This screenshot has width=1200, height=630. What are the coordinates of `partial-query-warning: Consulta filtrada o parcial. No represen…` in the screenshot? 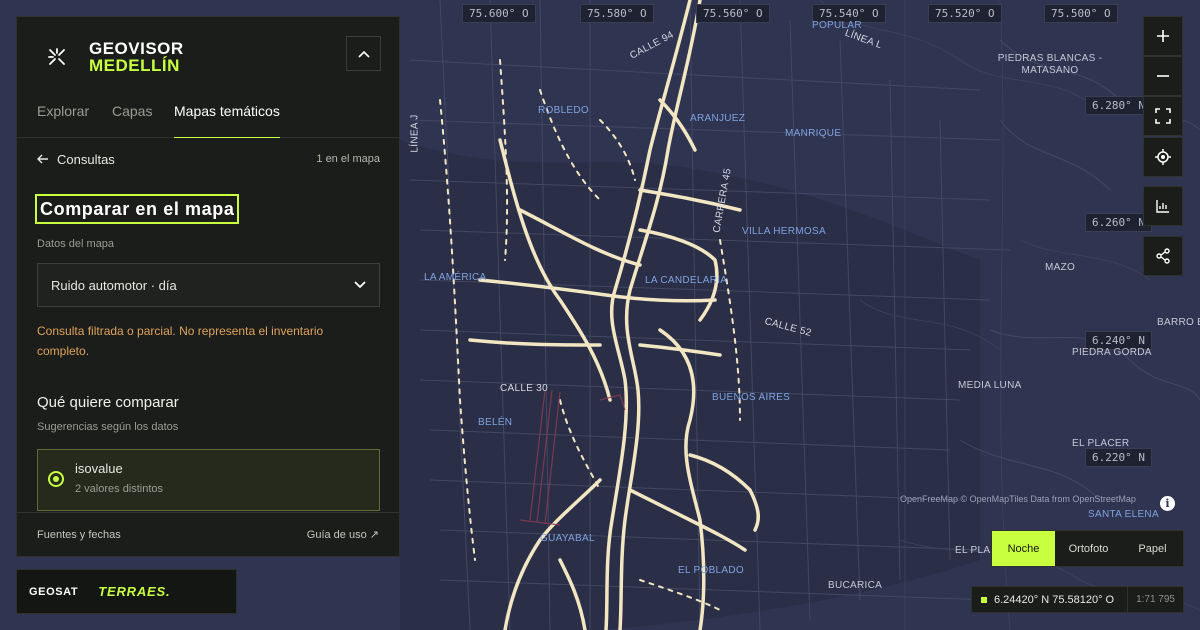 It's located at (180, 341).